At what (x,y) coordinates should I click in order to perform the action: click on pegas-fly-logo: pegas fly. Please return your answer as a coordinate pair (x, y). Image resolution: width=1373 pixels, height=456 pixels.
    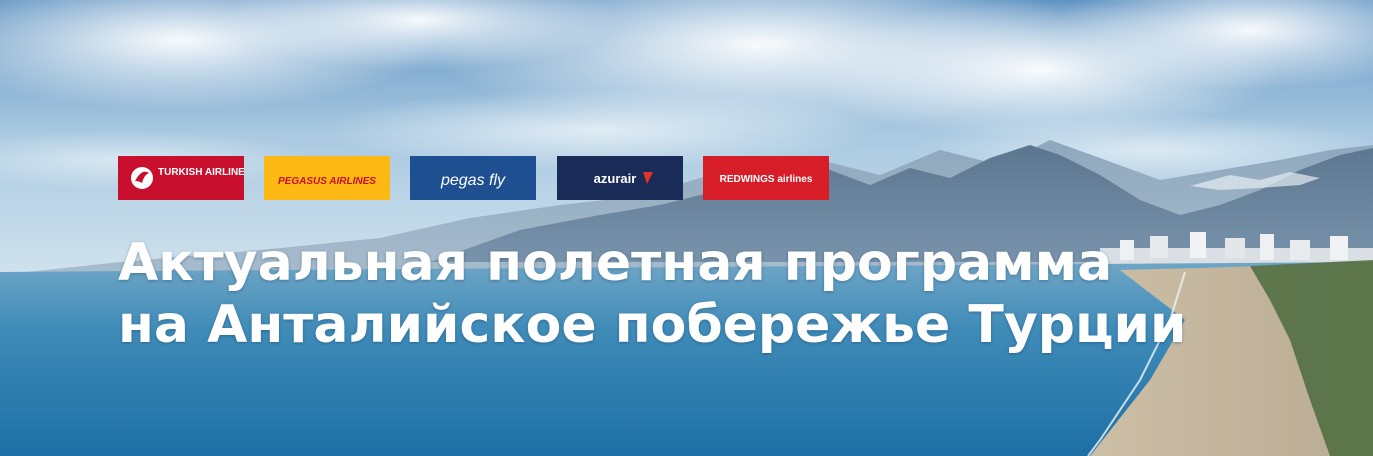
    Looking at the image, I should click on (473, 178).